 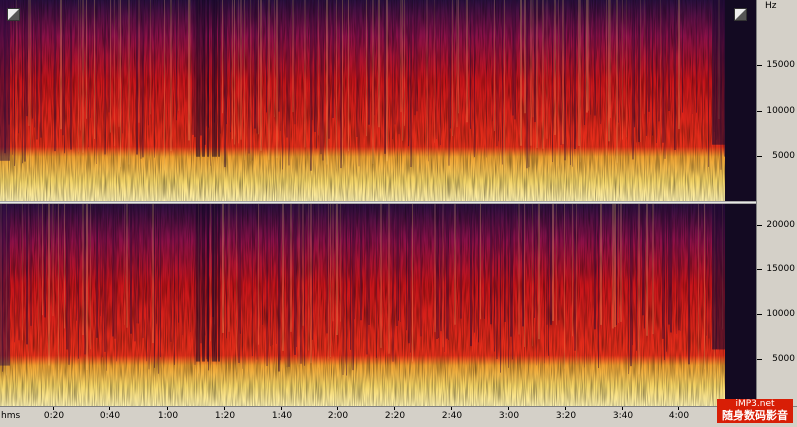 What do you see at coordinates (771, 6) in the screenshot?
I see `frequency-unit-label: Hz` at bounding box center [771, 6].